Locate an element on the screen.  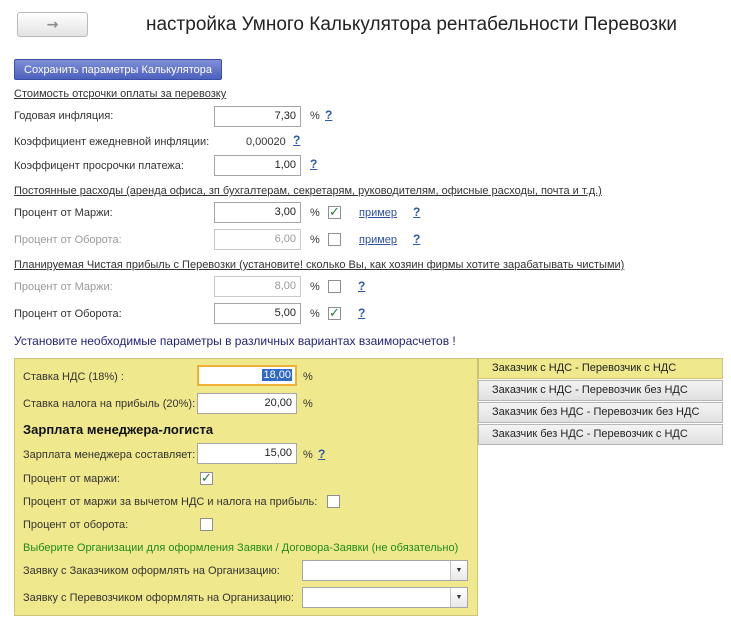
annual-inflation-input: 7,30 is located at coordinates (257, 116).